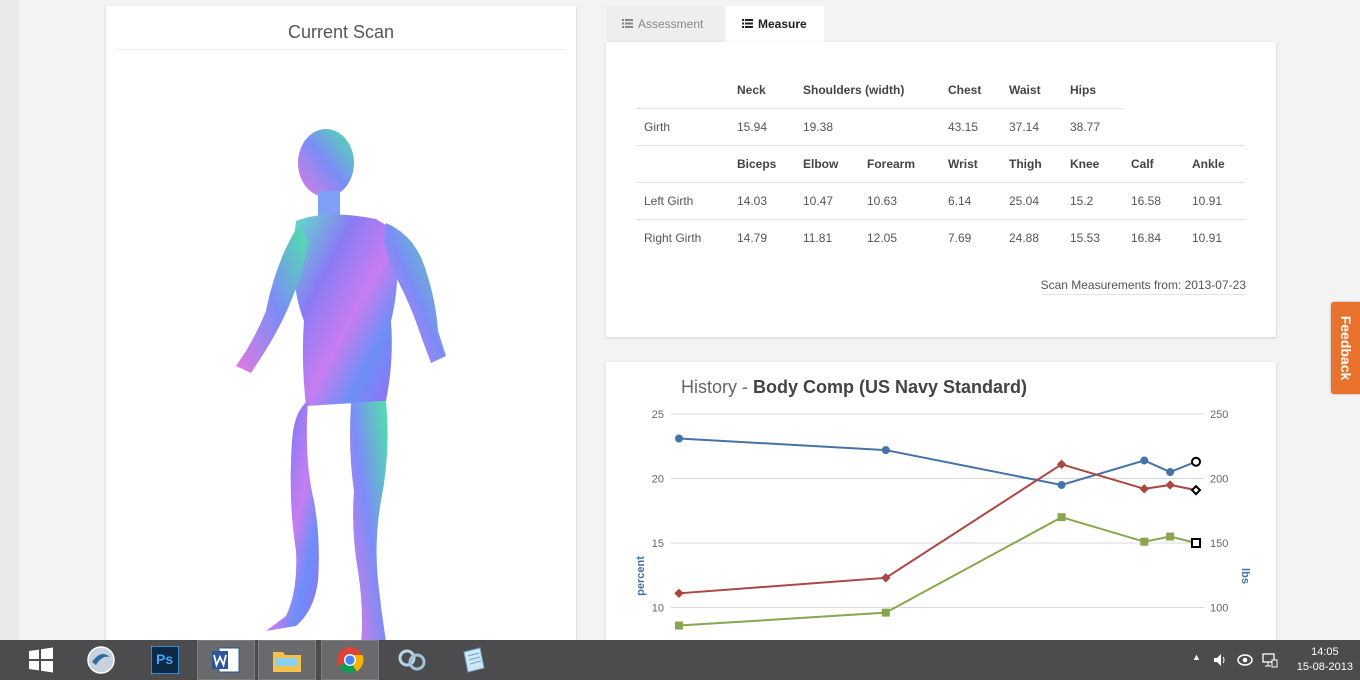 This screenshot has width=1360, height=680. I want to click on action-center-icon, so click(1270, 660).